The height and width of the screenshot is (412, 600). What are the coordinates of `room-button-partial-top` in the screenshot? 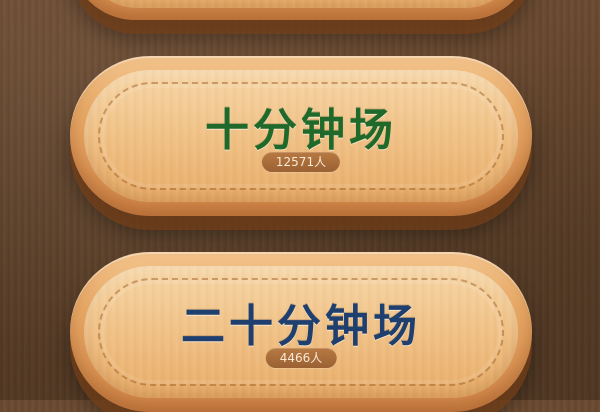 It's located at (301, 10).